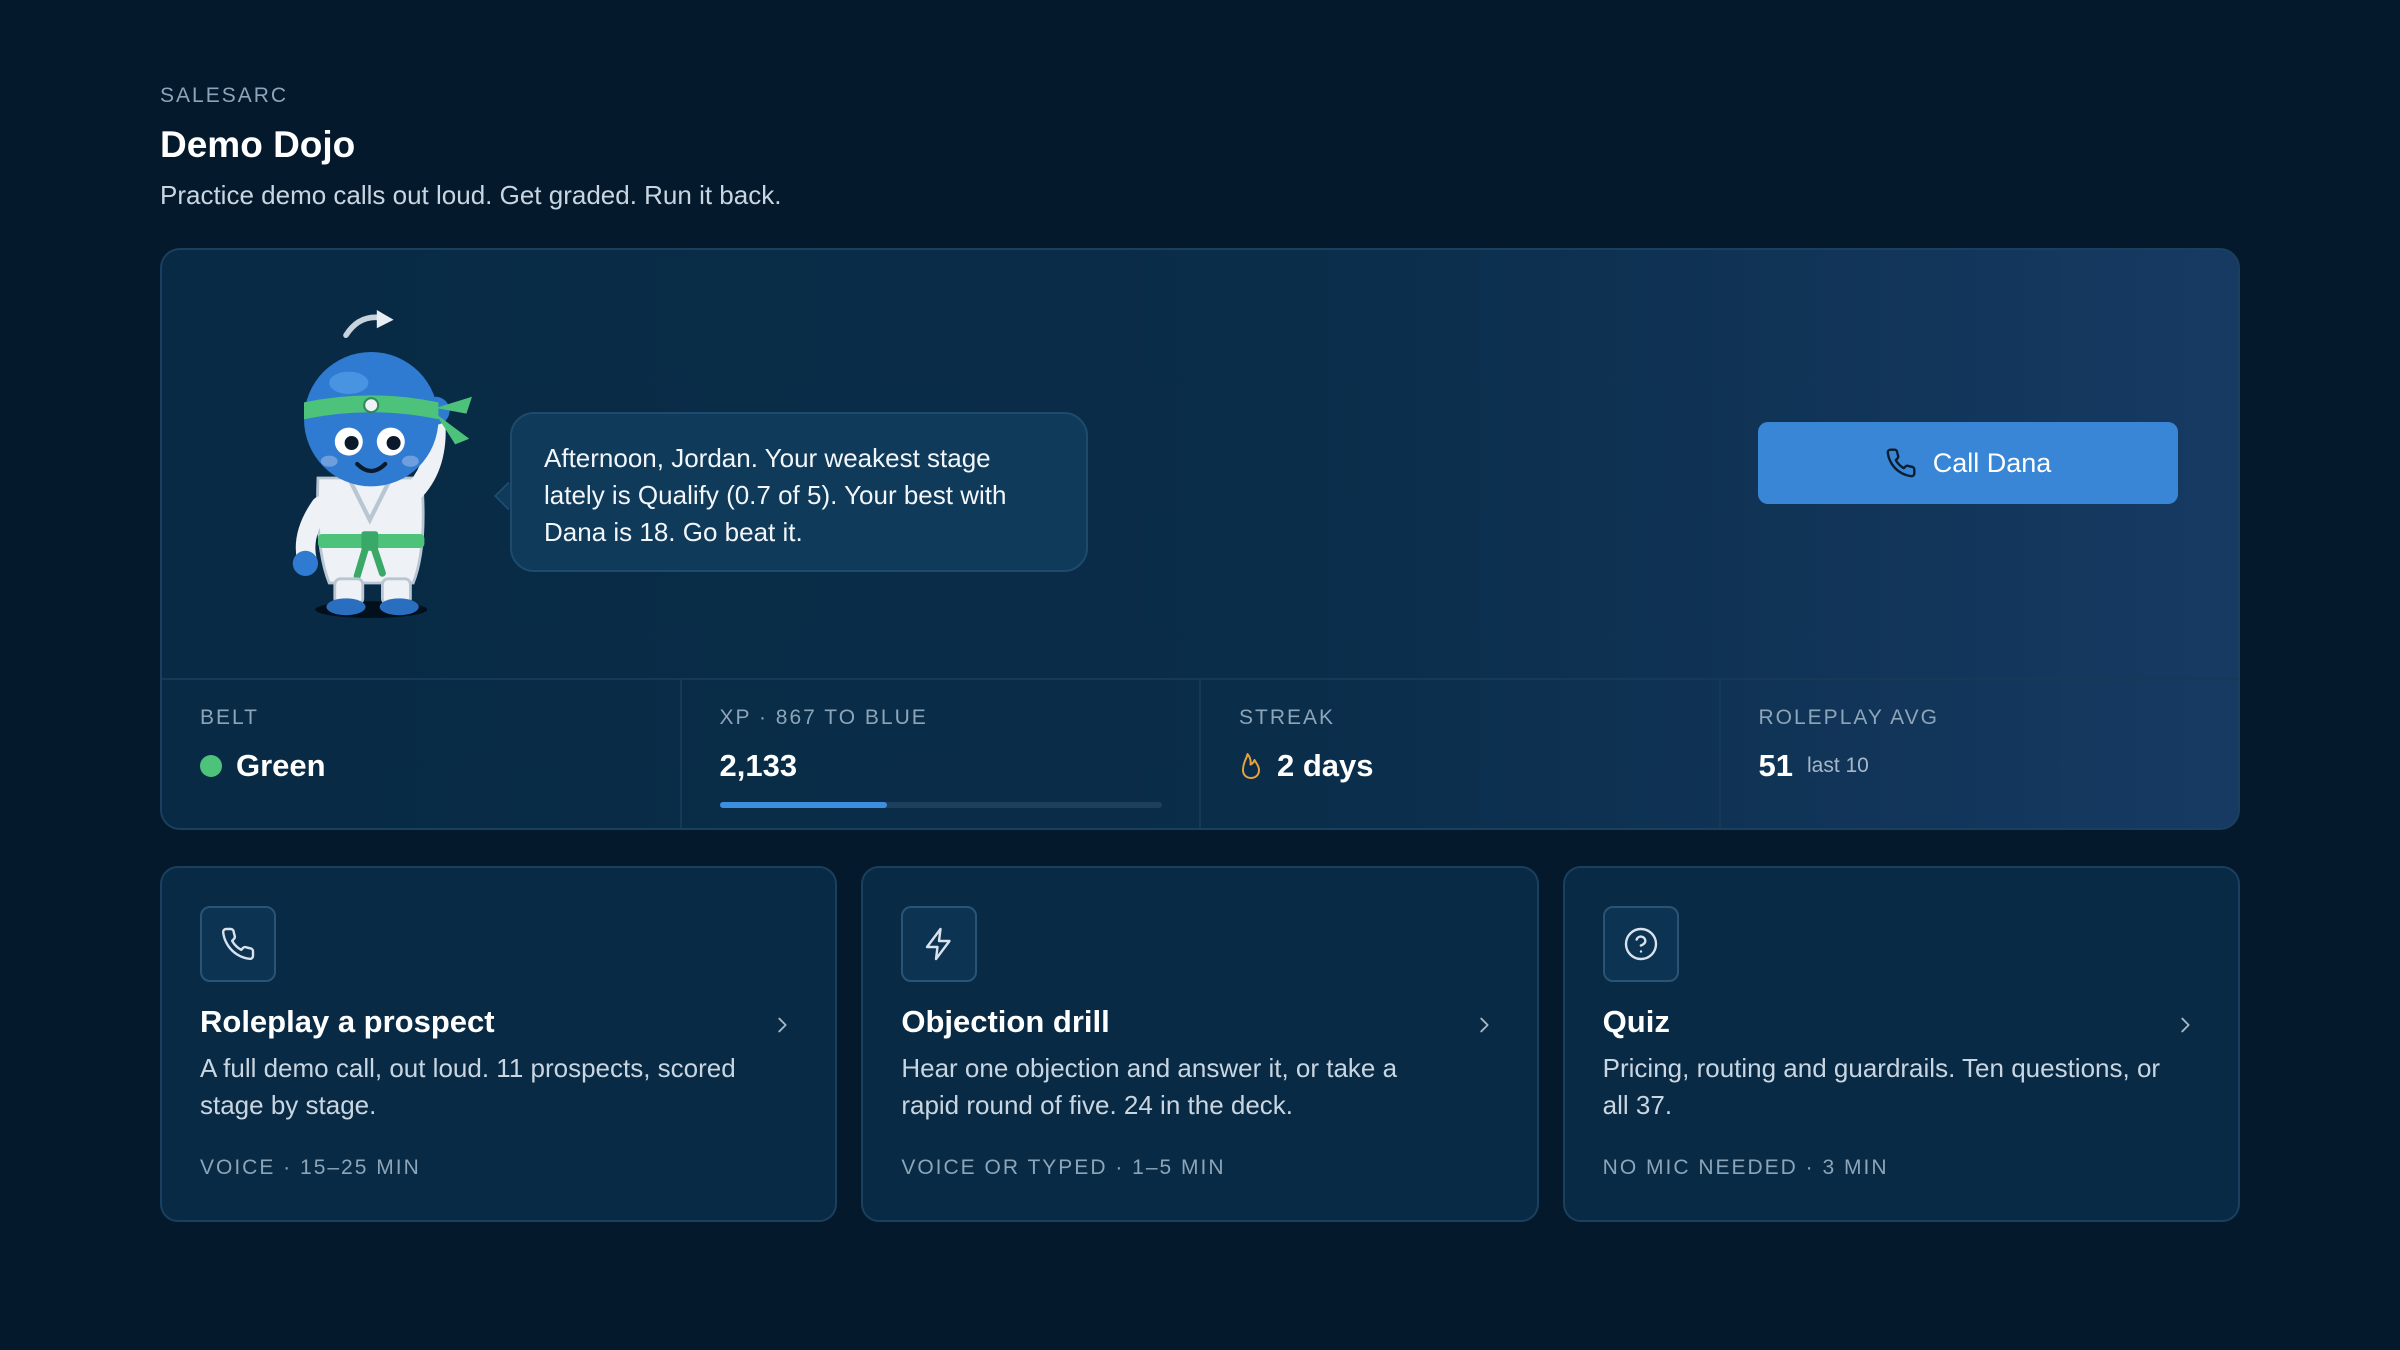  What do you see at coordinates (347, 1021) in the screenshot?
I see `card-title: Roleplay a prospect` at bounding box center [347, 1021].